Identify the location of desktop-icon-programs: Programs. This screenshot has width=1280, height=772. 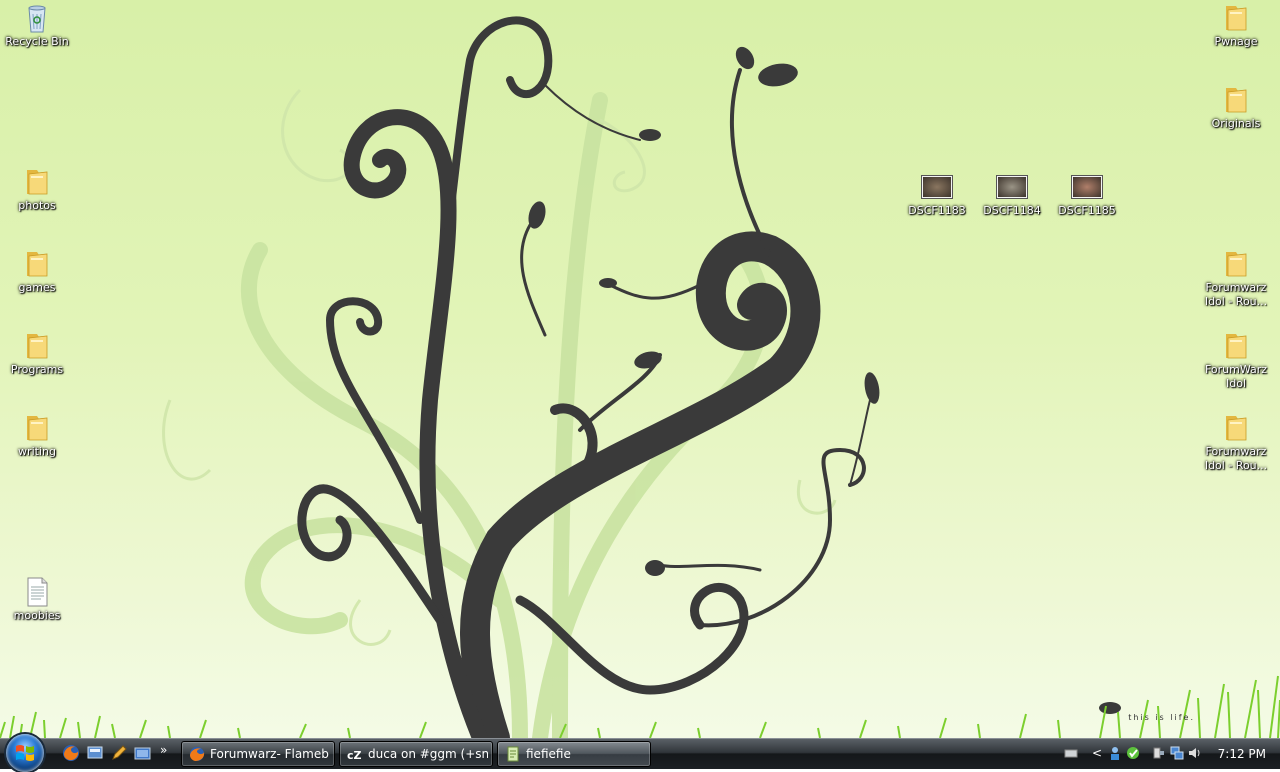
(37, 353).